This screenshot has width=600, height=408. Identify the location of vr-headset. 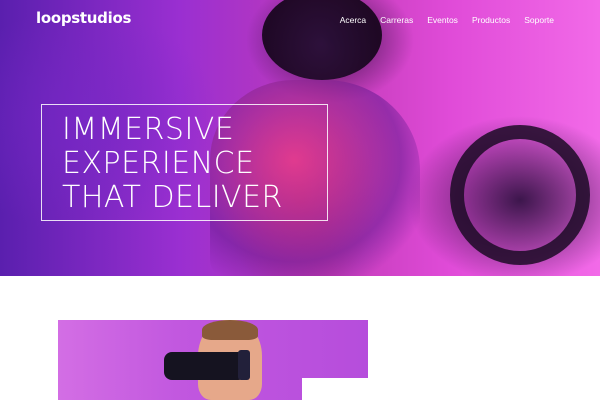
(205, 366).